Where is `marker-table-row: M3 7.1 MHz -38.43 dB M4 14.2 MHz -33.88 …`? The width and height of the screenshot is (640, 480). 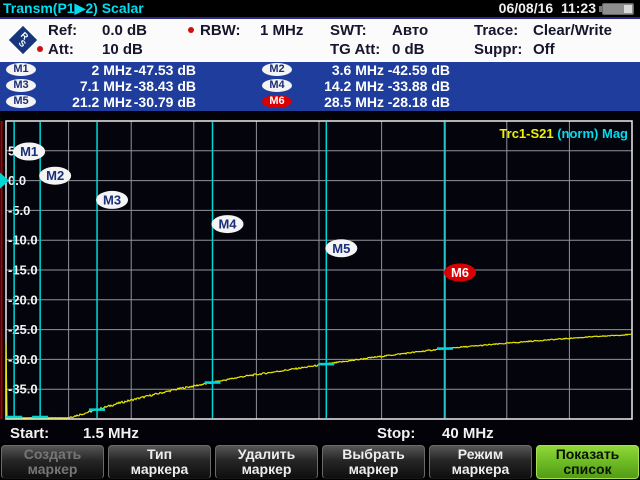
marker-table-row: M3 7.1 MHz -38.43 dB M4 14.2 MHz -33.88 … is located at coordinates (320, 86).